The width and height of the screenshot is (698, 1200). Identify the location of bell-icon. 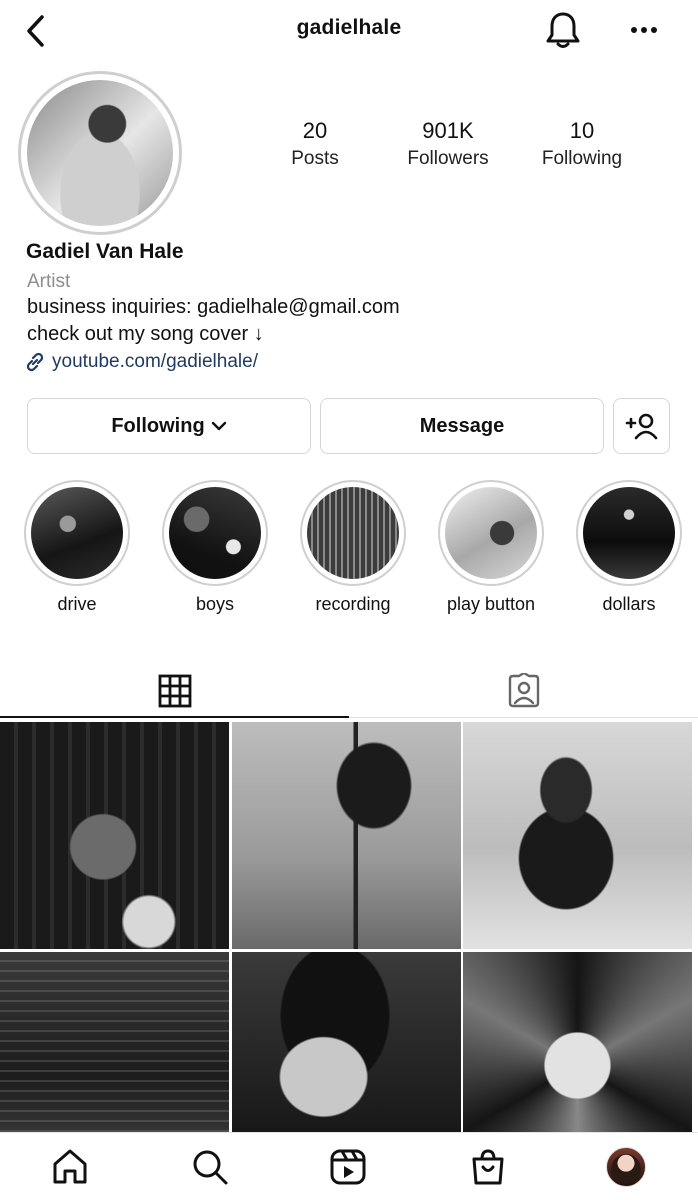
(563, 30).